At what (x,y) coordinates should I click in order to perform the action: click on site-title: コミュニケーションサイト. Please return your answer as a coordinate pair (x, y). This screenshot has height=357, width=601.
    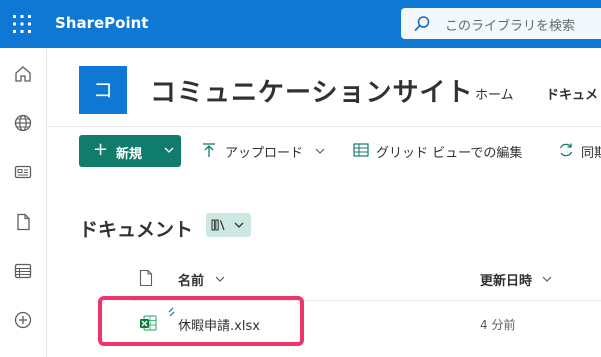
    Looking at the image, I should click on (311, 90).